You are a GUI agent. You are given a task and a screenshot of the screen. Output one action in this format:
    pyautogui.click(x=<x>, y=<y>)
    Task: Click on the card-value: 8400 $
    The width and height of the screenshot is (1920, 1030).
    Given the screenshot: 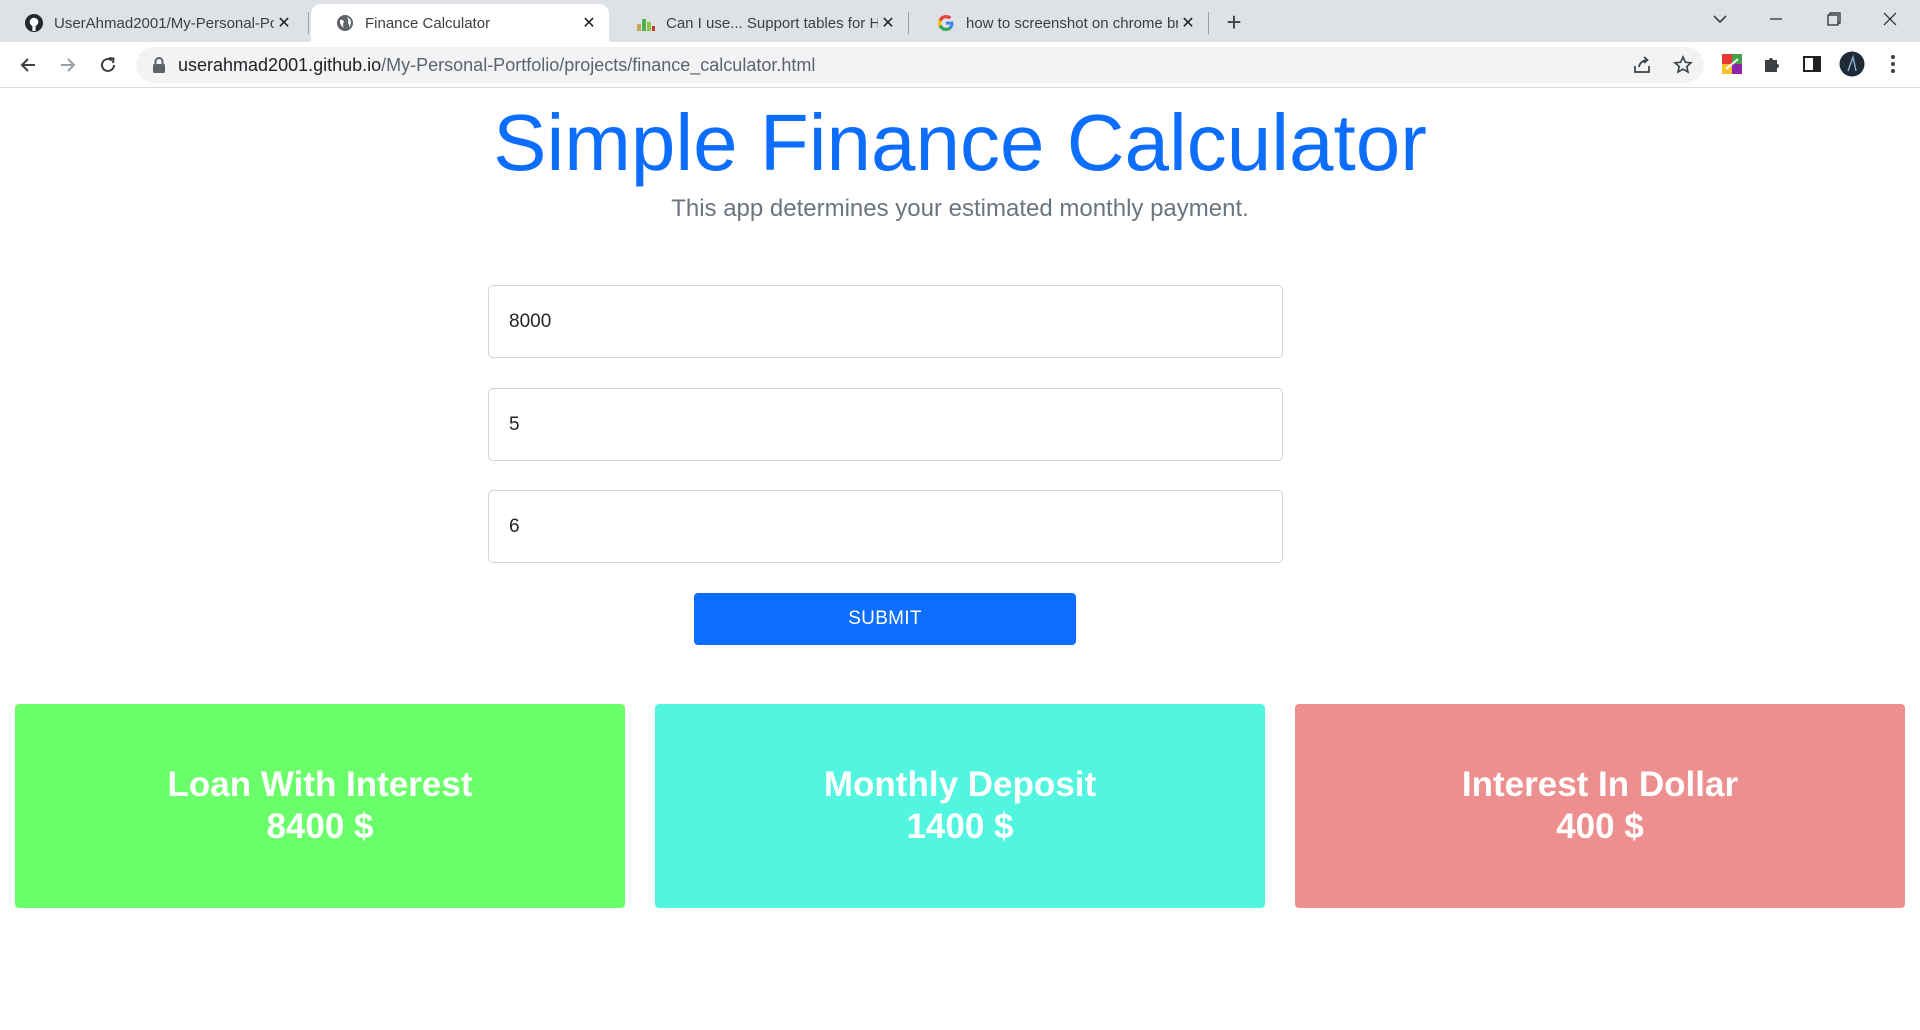 What is the action you would take?
    pyautogui.click(x=320, y=826)
    